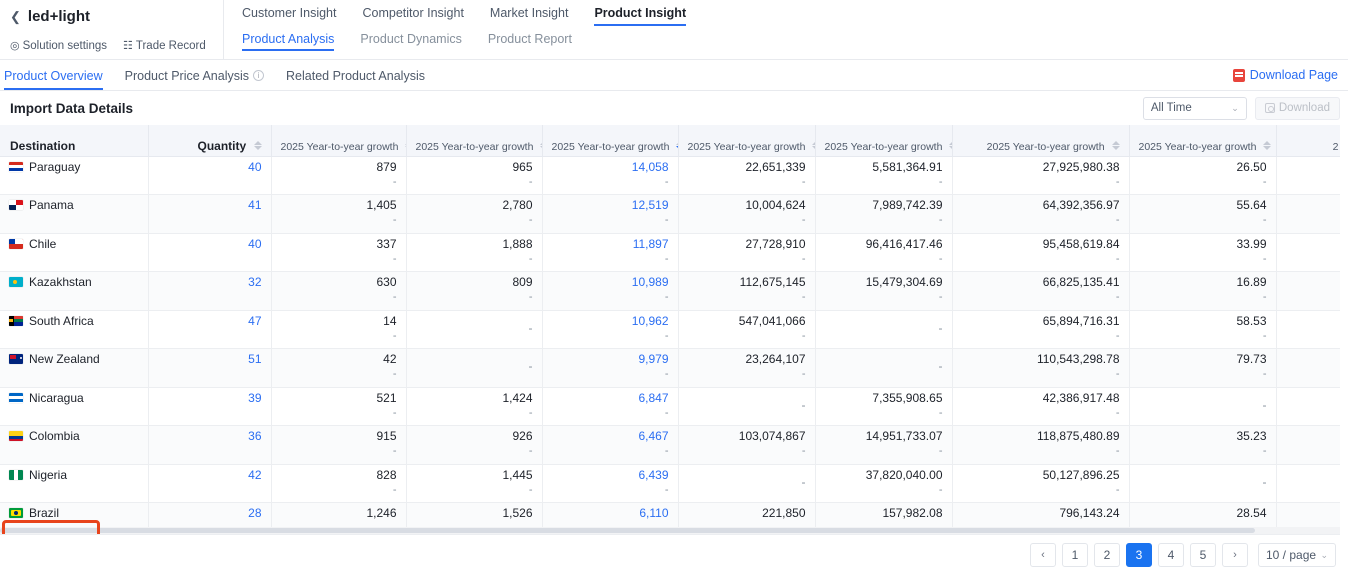 This screenshot has width=1348, height=577. I want to click on cell-metric-4: 10,962-, so click(610, 329).